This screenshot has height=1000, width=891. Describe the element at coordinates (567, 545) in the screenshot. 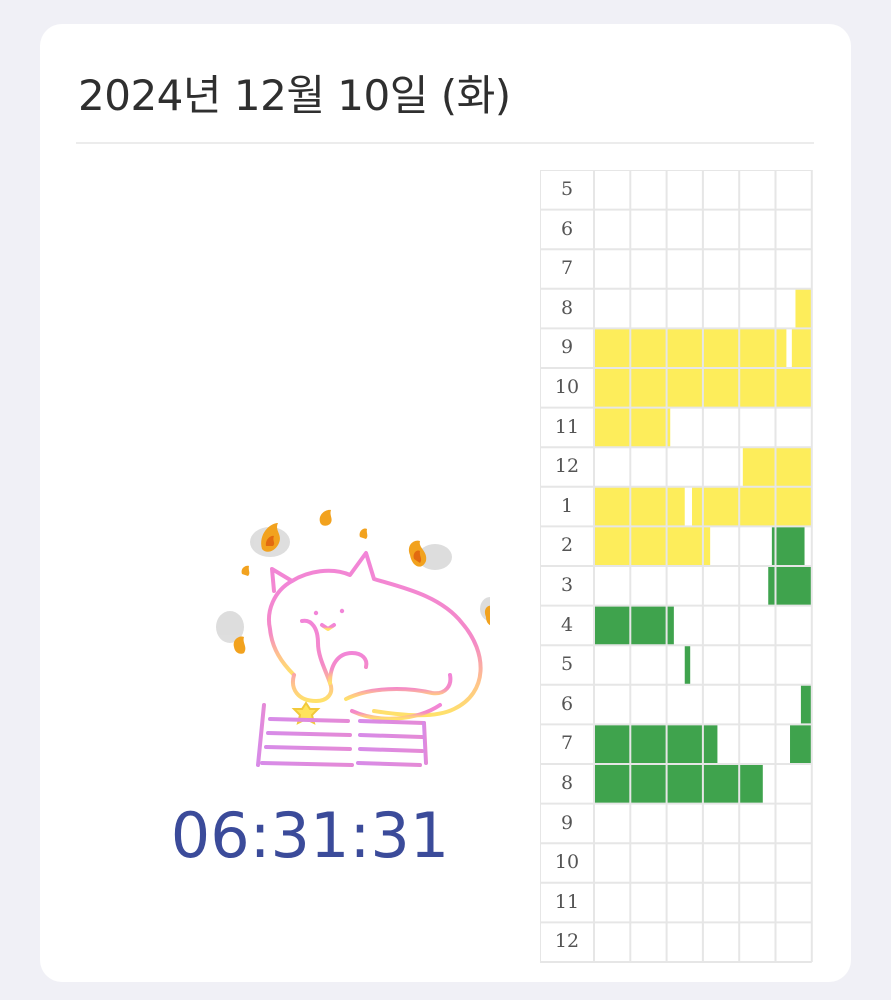

I see `hour-label: 2` at that location.